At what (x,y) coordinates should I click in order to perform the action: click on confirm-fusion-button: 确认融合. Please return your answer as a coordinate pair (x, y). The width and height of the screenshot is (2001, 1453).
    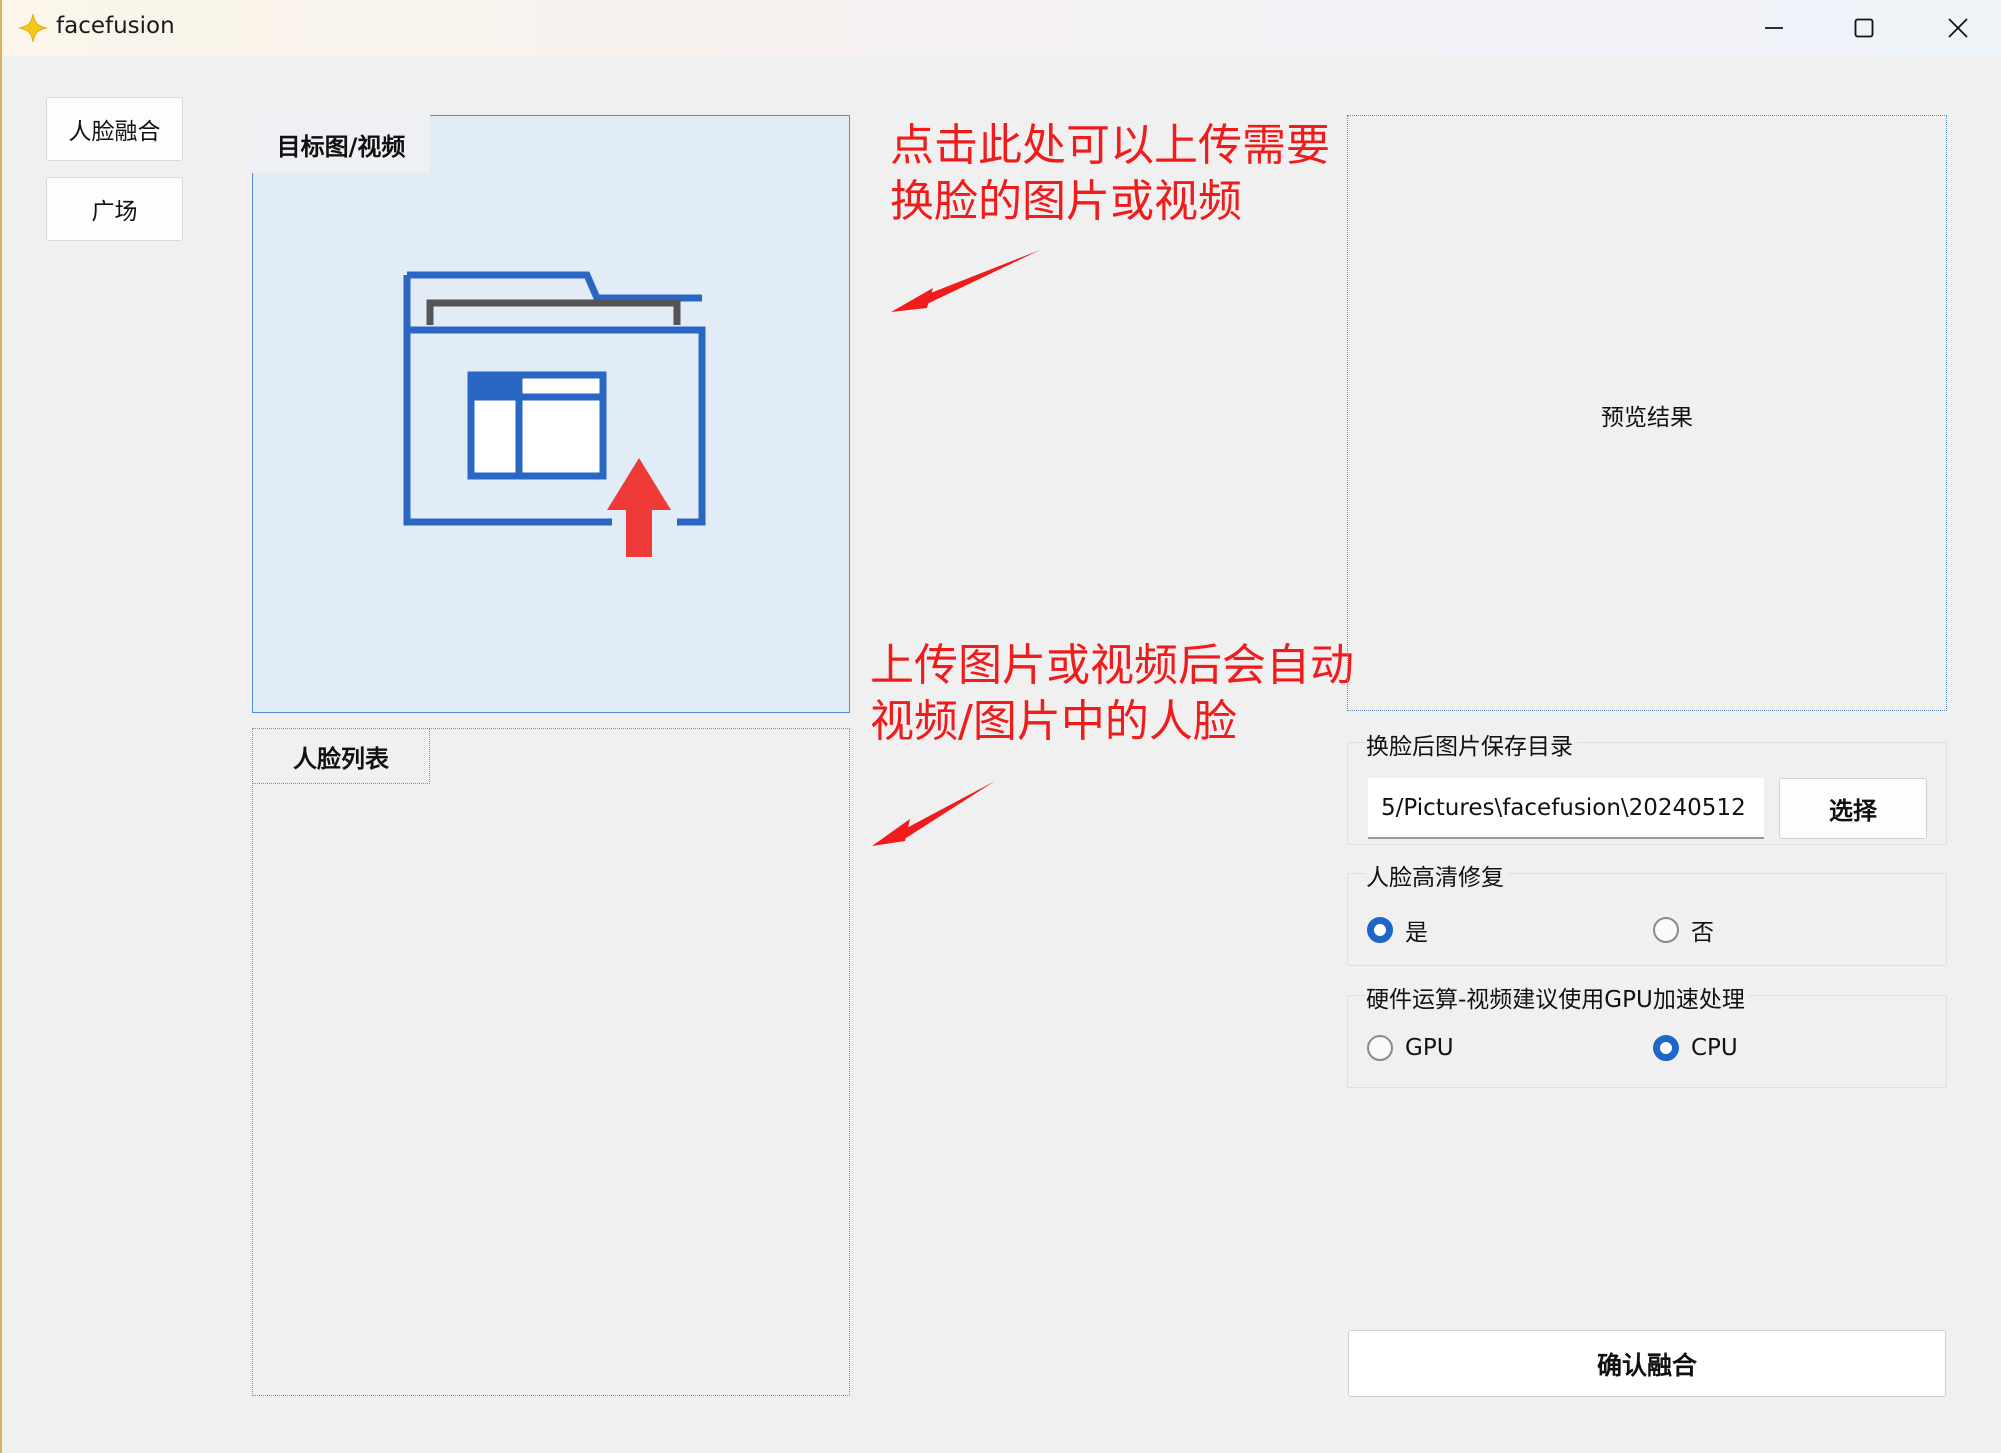
    Looking at the image, I should click on (1647, 1363).